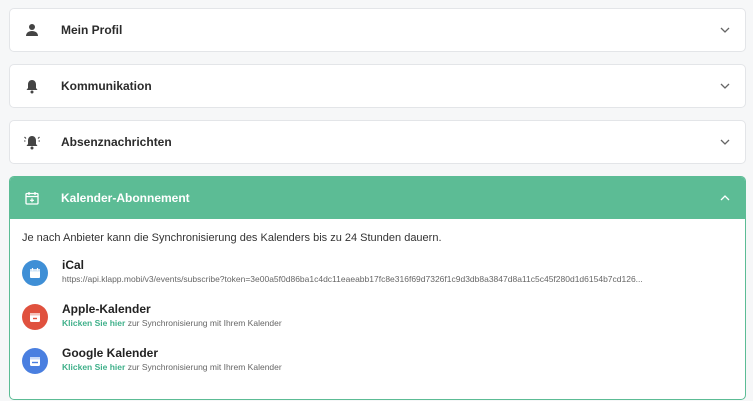  Describe the element at coordinates (93, 367) in the screenshot. I see `google-sync-link: Klicken Sie hier` at that location.